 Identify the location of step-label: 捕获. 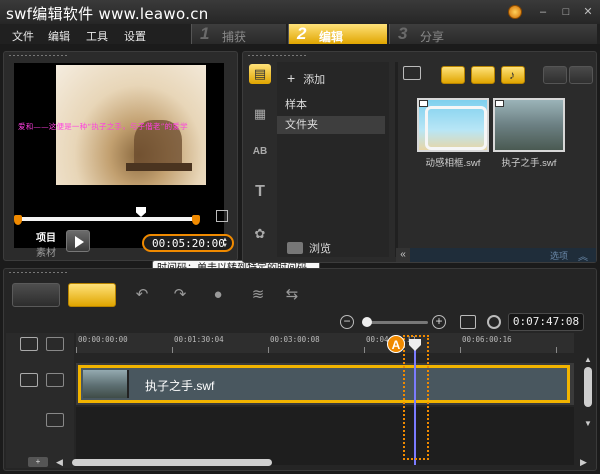
(234, 37).